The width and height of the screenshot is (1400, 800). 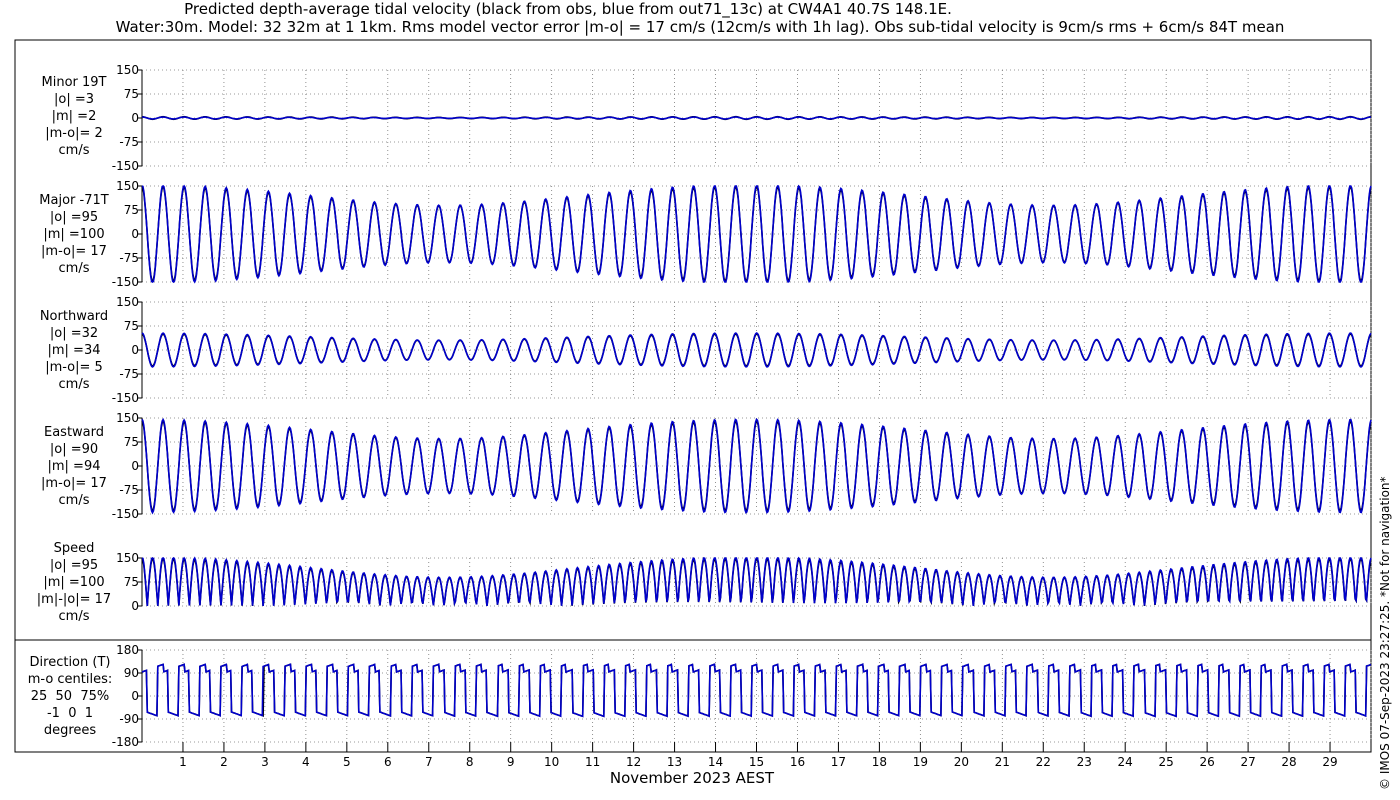 What do you see at coordinates (1125, 762) in the screenshot?
I see `x-tick-label: 24` at bounding box center [1125, 762].